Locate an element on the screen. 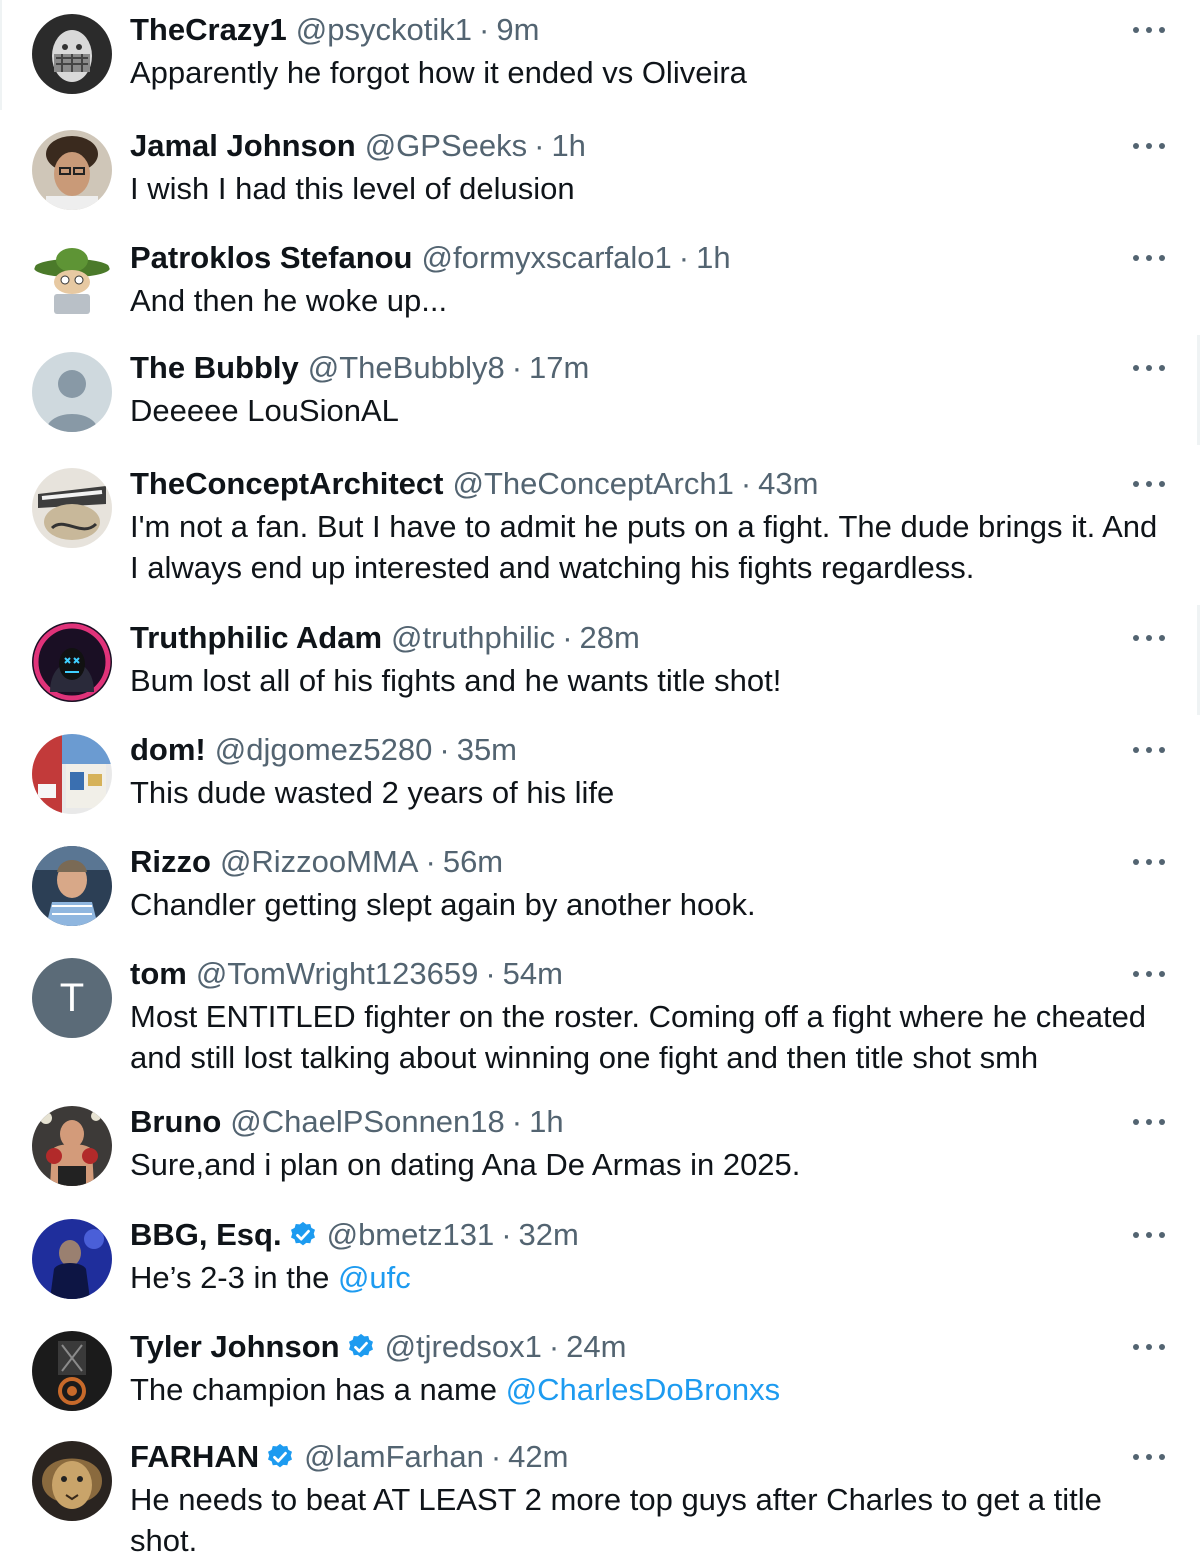 This screenshot has height=1561, width=1200. handle: @tjredsox1 is located at coordinates (463, 1347).